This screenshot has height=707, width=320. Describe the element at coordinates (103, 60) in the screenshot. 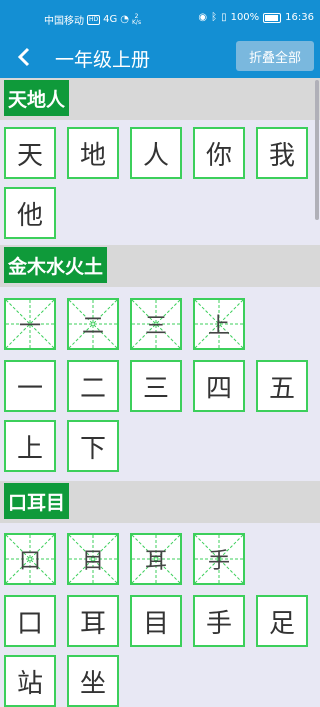

I see `page-title: 一年级上册` at that location.